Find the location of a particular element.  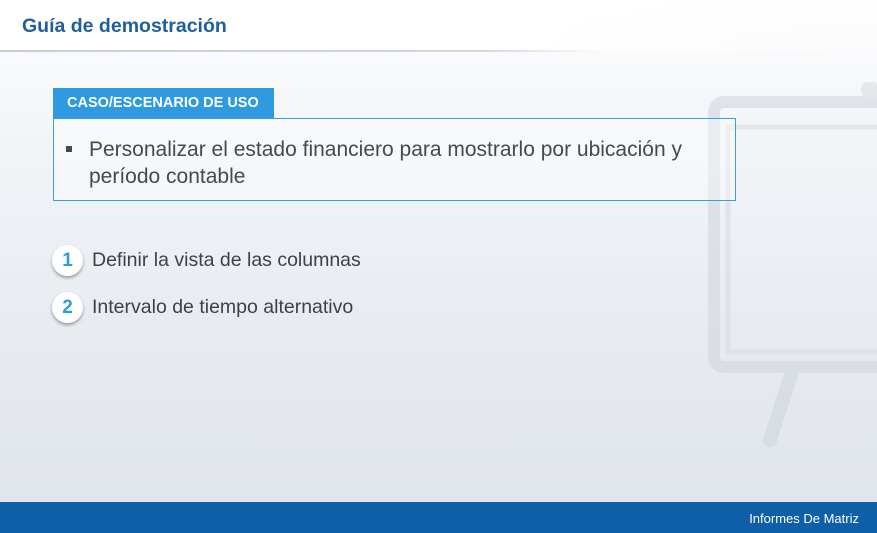

header-divider is located at coordinates (305, 51).